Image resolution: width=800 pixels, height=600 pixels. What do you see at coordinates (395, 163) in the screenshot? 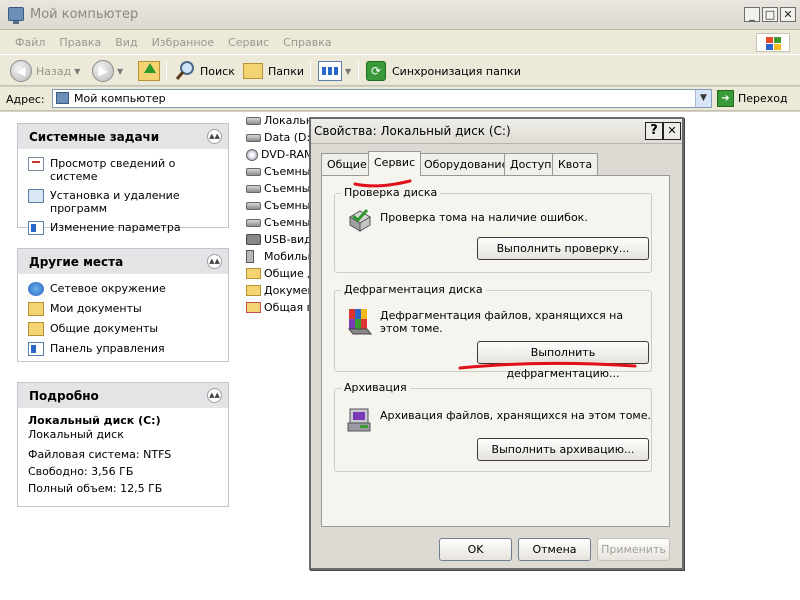
I see `tab-tools: Сервис` at bounding box center [395, 163].